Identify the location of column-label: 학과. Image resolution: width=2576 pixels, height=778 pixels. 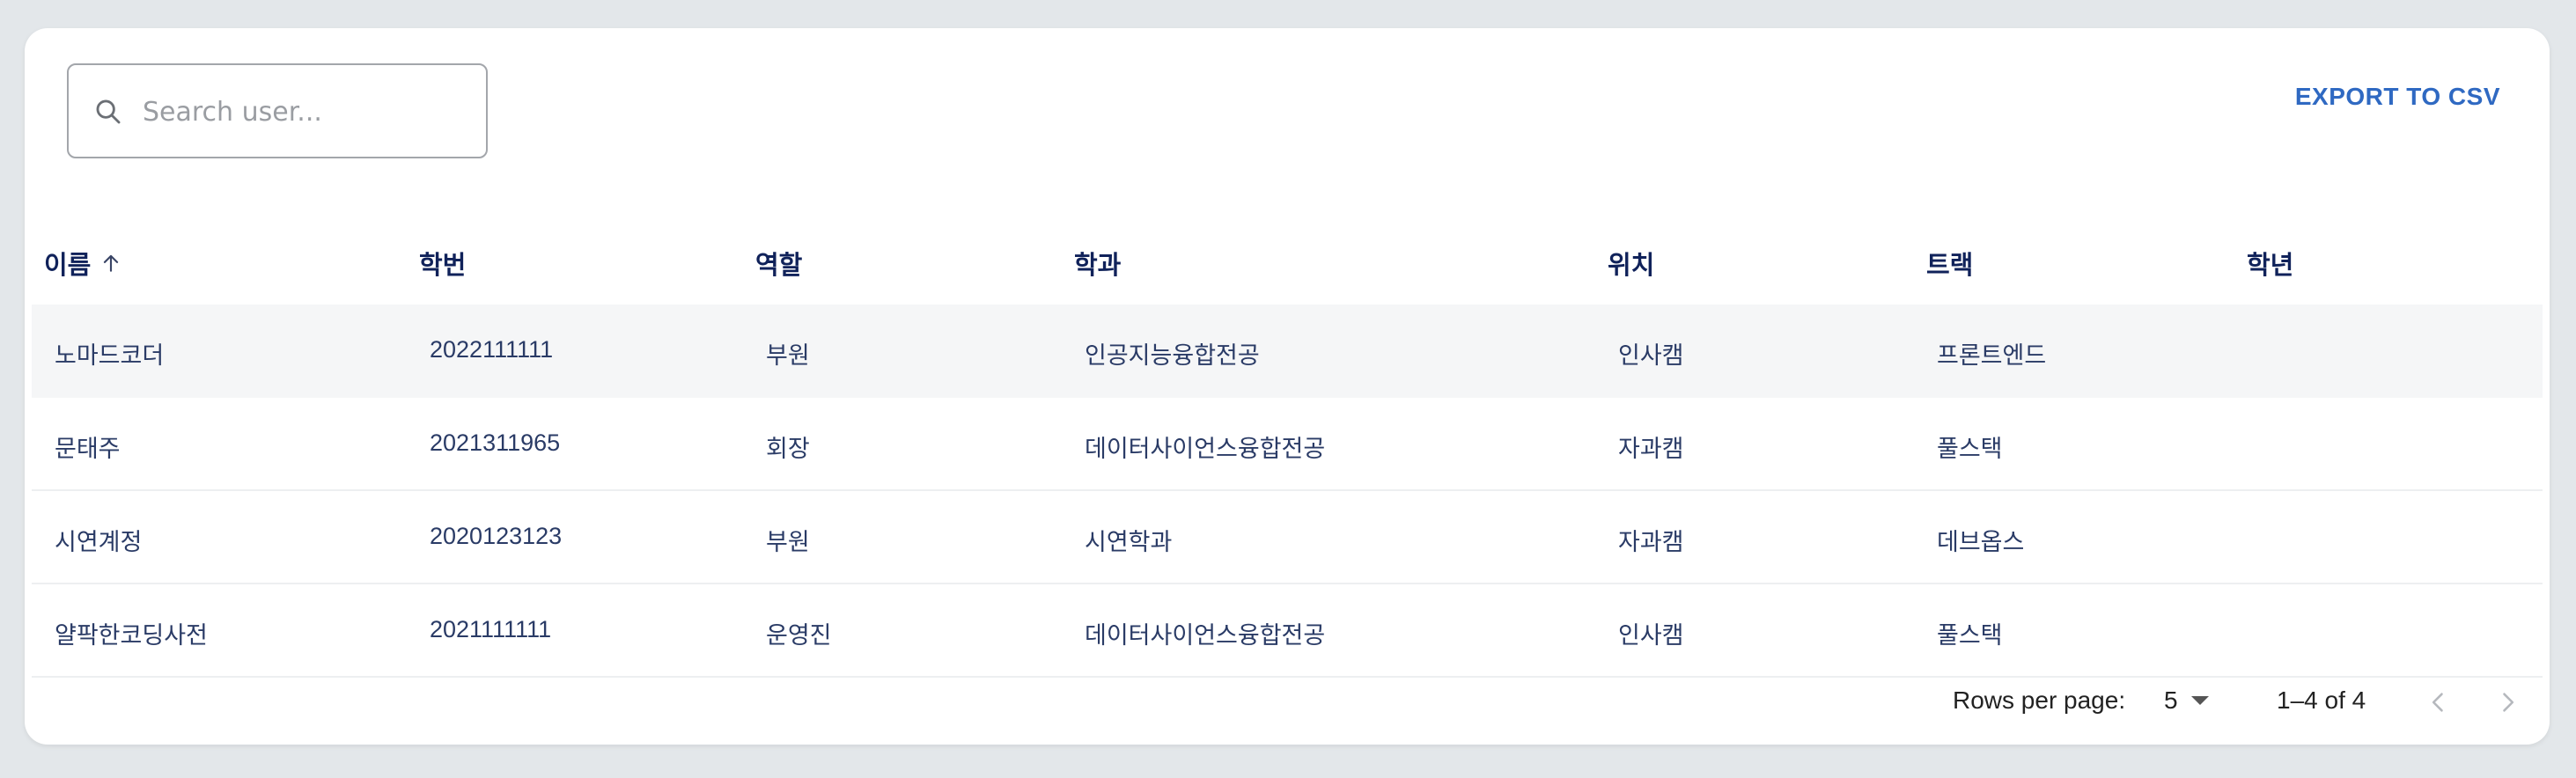
(1098, 265).